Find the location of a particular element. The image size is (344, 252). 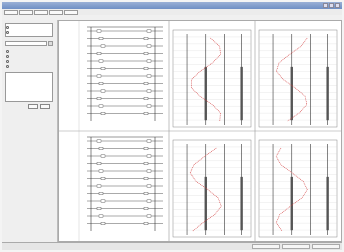

minimize-button is located at coordinates (325, 5).